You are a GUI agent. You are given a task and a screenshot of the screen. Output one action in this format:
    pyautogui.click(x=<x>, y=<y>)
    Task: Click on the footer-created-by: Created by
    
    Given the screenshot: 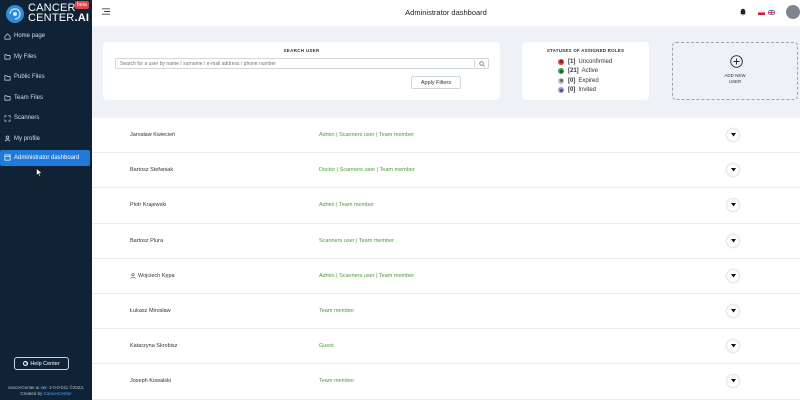 What is the action you would take?
    pyautogui.click(x=31, y=393)
    